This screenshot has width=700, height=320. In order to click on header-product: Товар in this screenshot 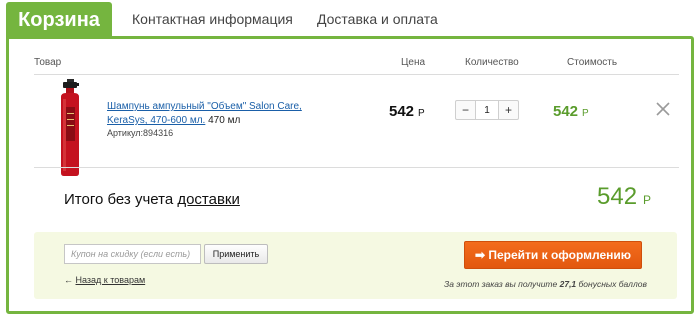, I will do `click(48, 62)`.